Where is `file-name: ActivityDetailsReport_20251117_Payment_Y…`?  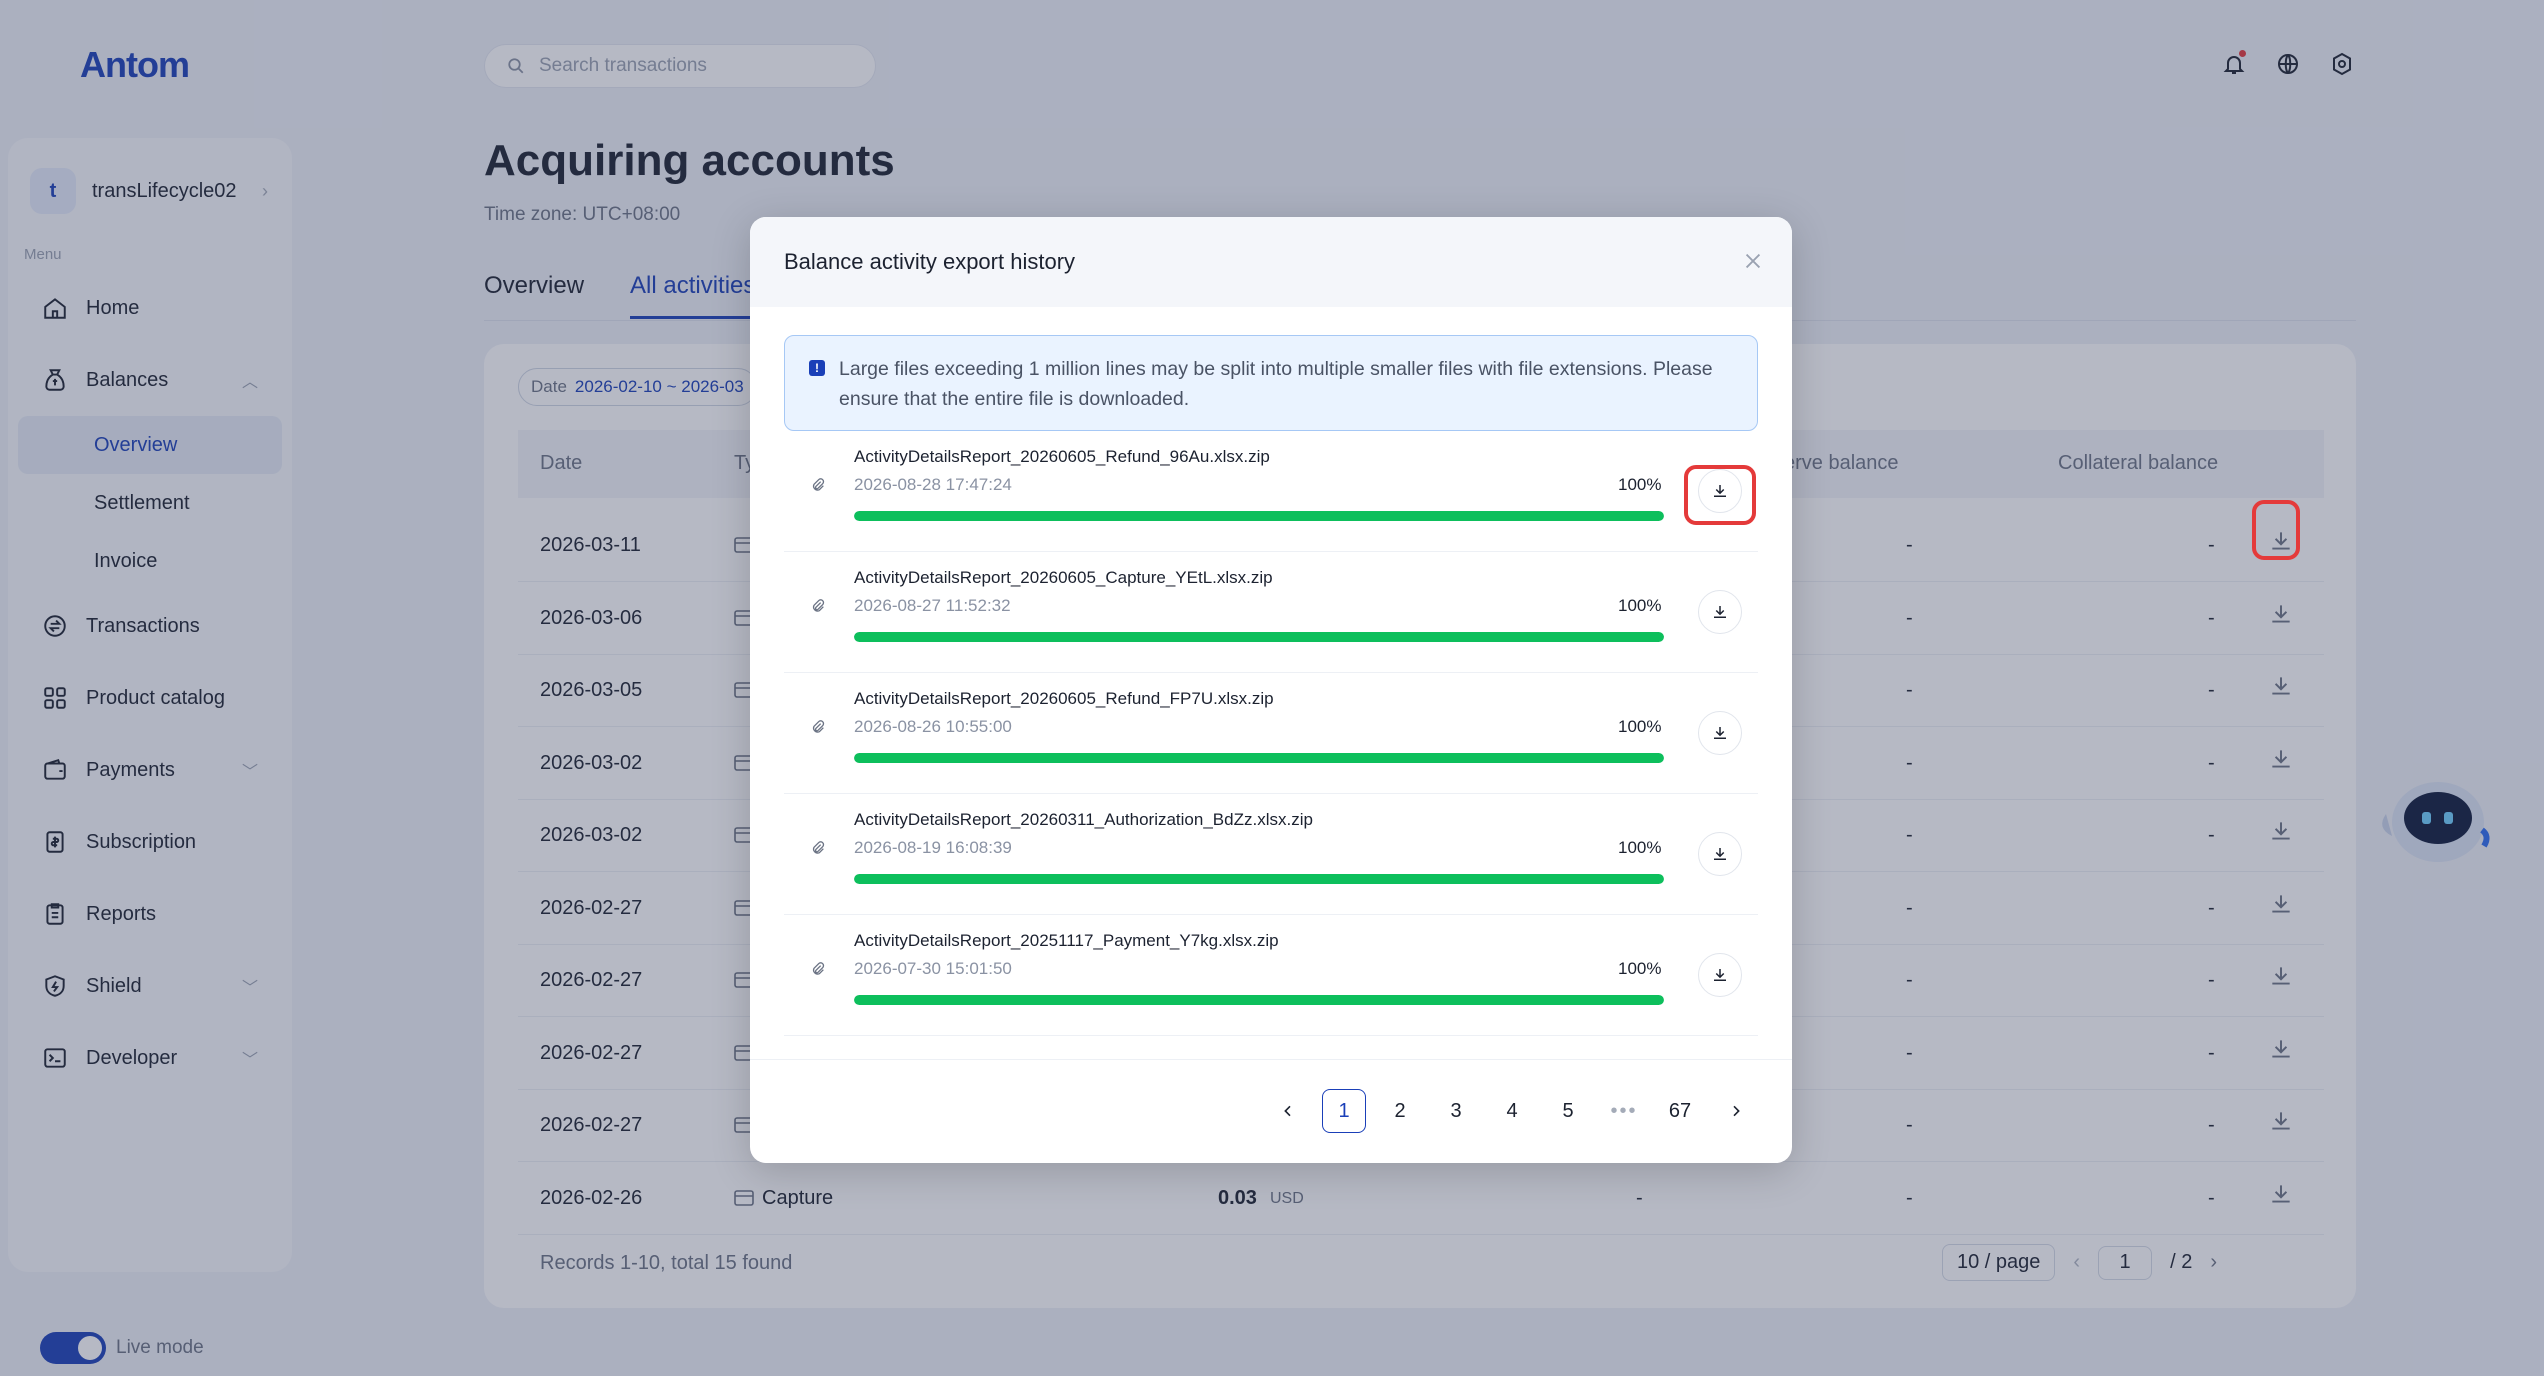
file-name: ActivityDetailsReport_20251117_Payment_Y… is located at coordinates (1066, 940).